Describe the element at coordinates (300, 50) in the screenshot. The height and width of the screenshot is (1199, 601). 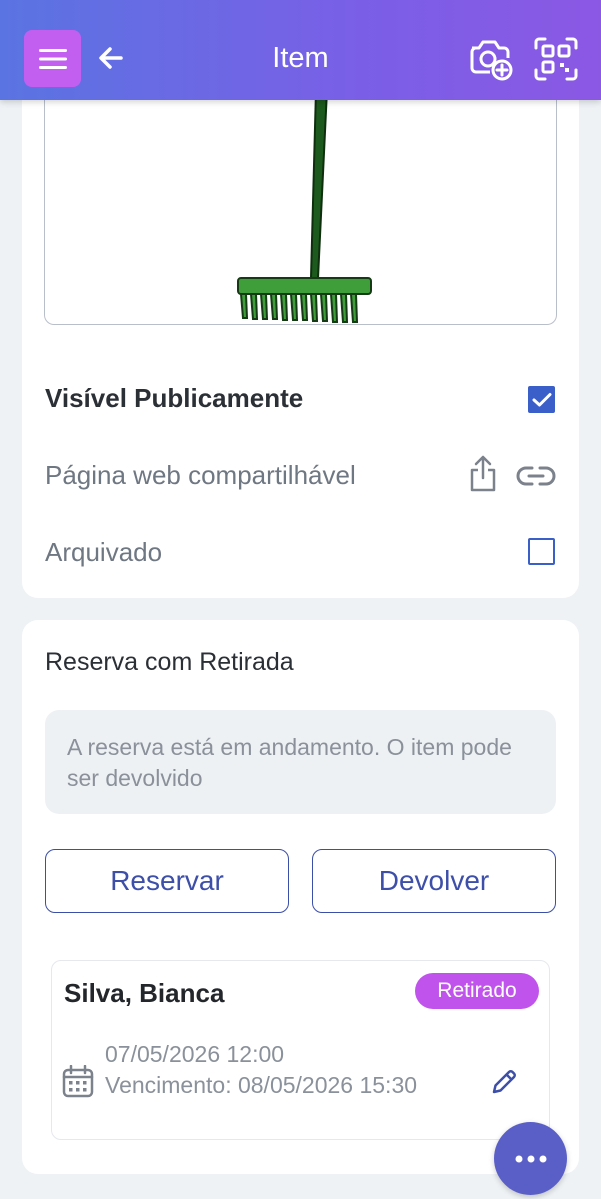
I see `app-header: Item` at that location.